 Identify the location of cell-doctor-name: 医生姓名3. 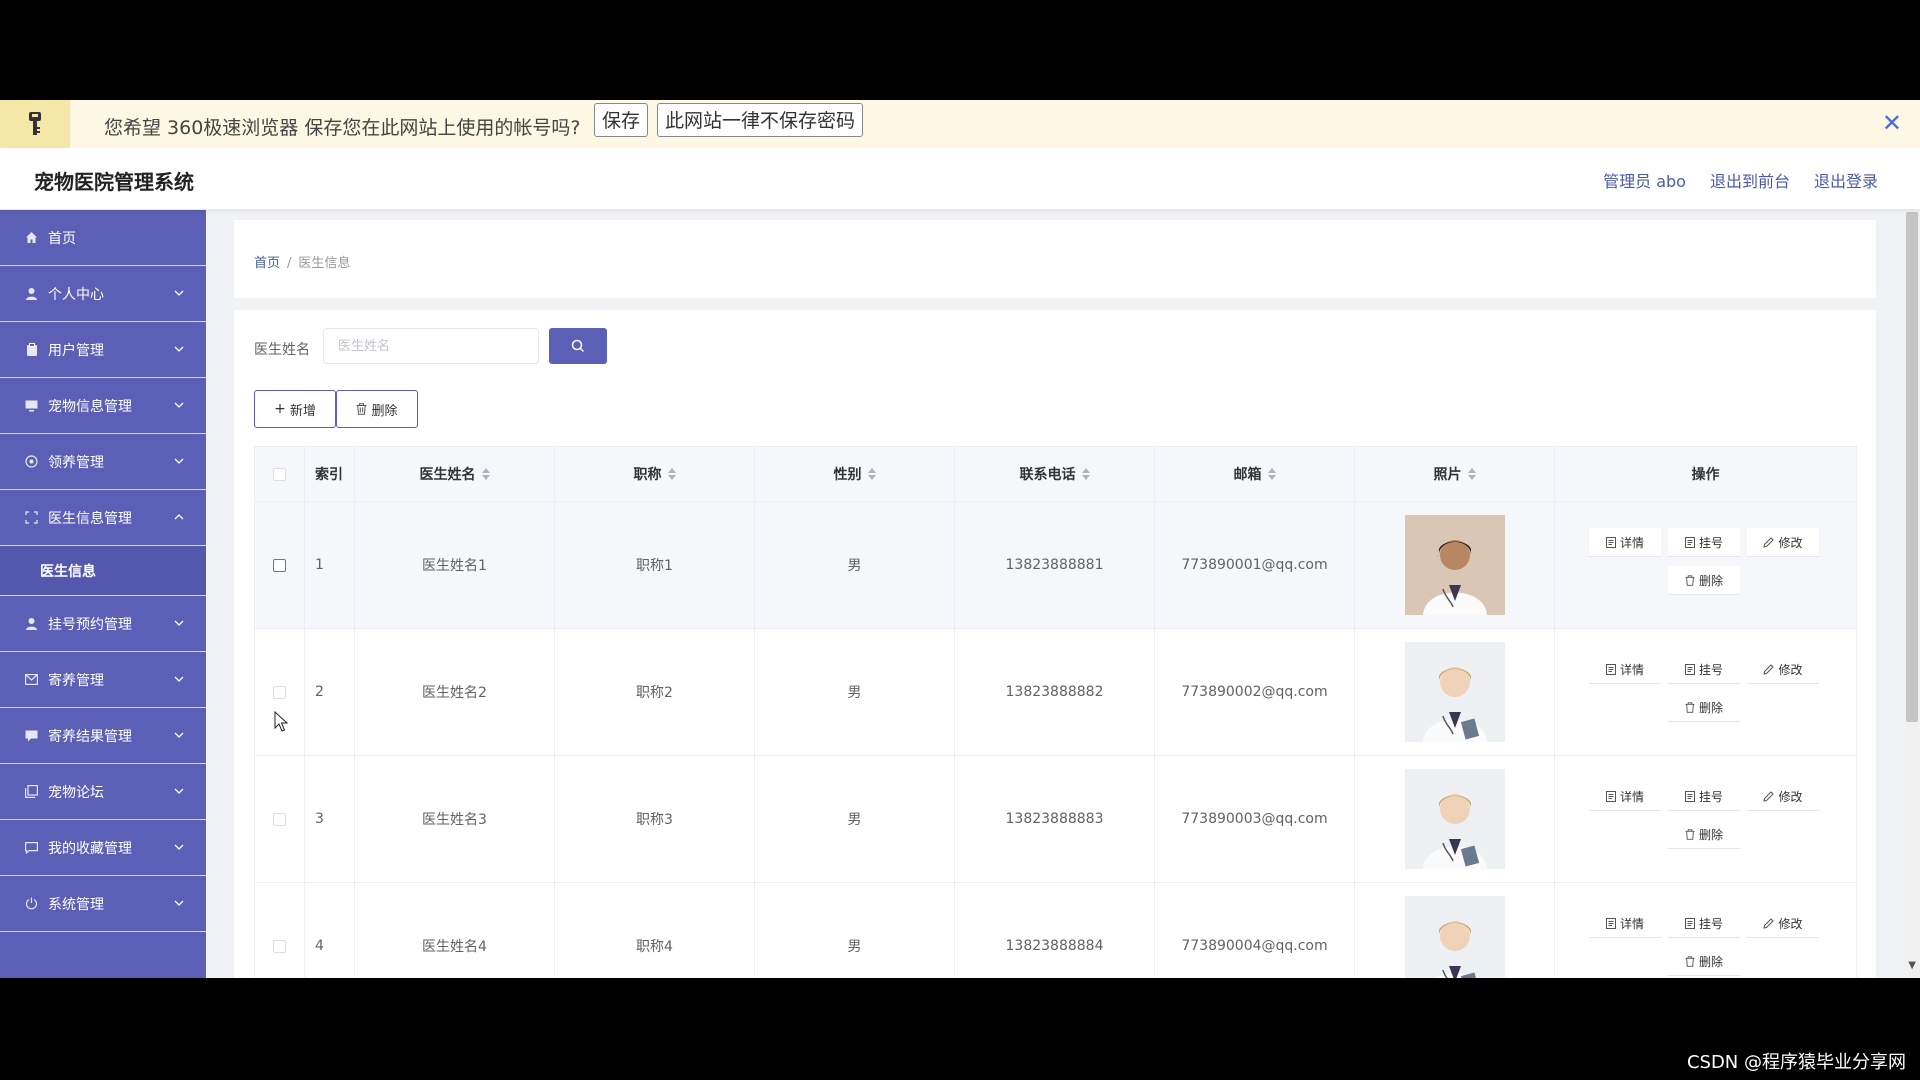
(455, 819).